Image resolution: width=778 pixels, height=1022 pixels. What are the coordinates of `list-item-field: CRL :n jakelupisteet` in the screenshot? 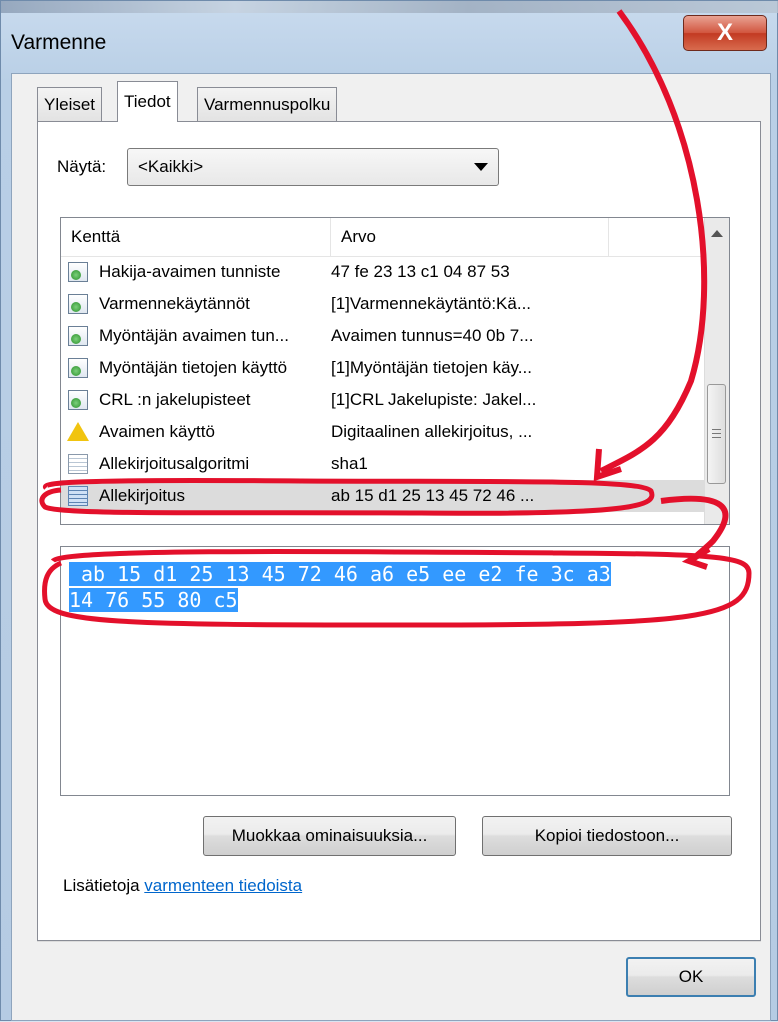 It's located at (175, 399).